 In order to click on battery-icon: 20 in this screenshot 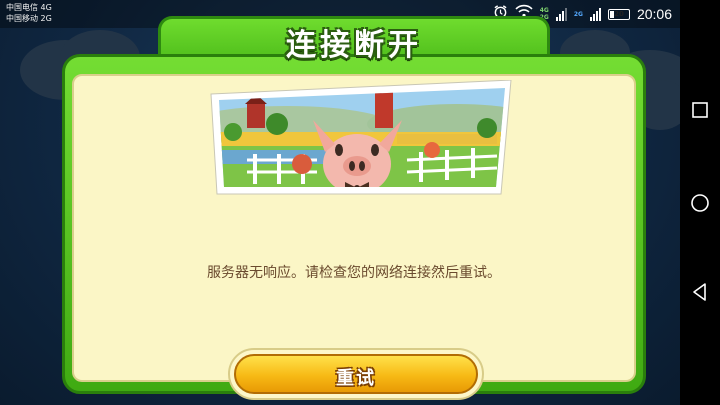, I will do `click(618, 14)`.